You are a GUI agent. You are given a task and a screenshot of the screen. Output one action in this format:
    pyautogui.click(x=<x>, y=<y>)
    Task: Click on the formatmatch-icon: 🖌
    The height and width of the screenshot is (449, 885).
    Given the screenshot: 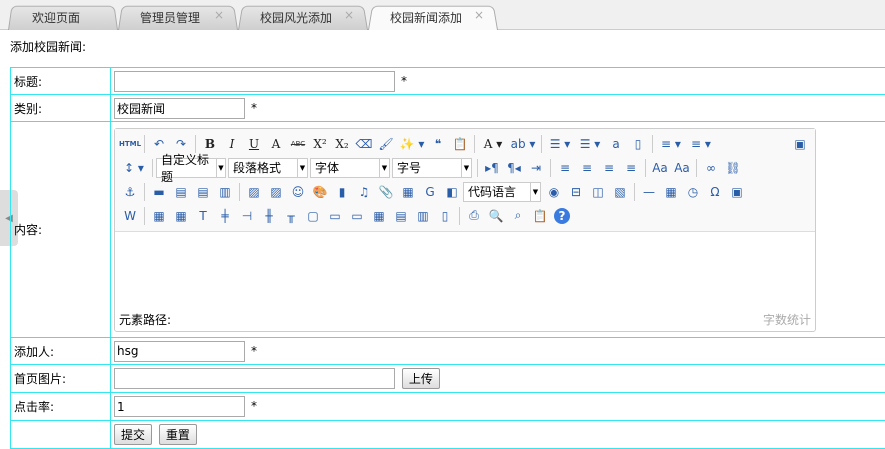 What is the action you would take?
    pyautogui.click(x=386, y=144)
    